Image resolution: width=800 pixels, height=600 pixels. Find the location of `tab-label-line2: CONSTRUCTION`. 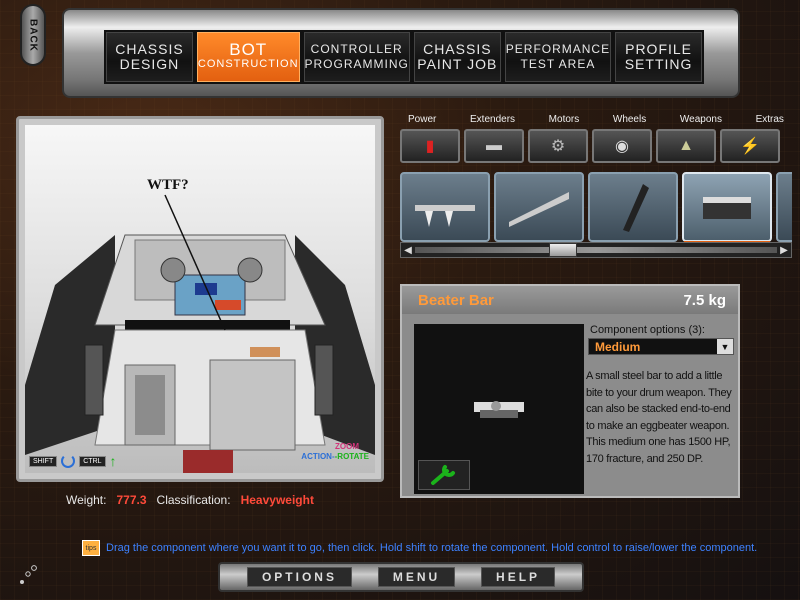

tab-label-line2: CONSTRUCTION is located at coordinates (248, 64).